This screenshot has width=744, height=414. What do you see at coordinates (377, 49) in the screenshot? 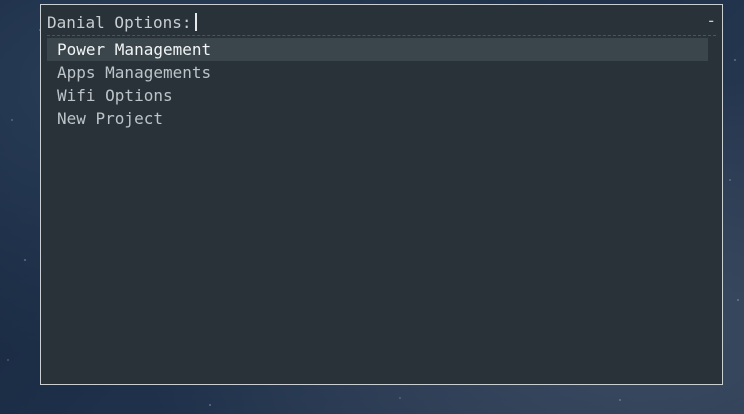
I see `list-item-power-management: Power Management` at bounding box center [377, 49].